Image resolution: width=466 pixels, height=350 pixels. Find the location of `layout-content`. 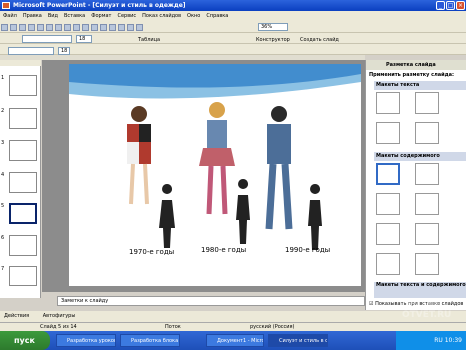

layout-content is located at coordinates (427, 174).